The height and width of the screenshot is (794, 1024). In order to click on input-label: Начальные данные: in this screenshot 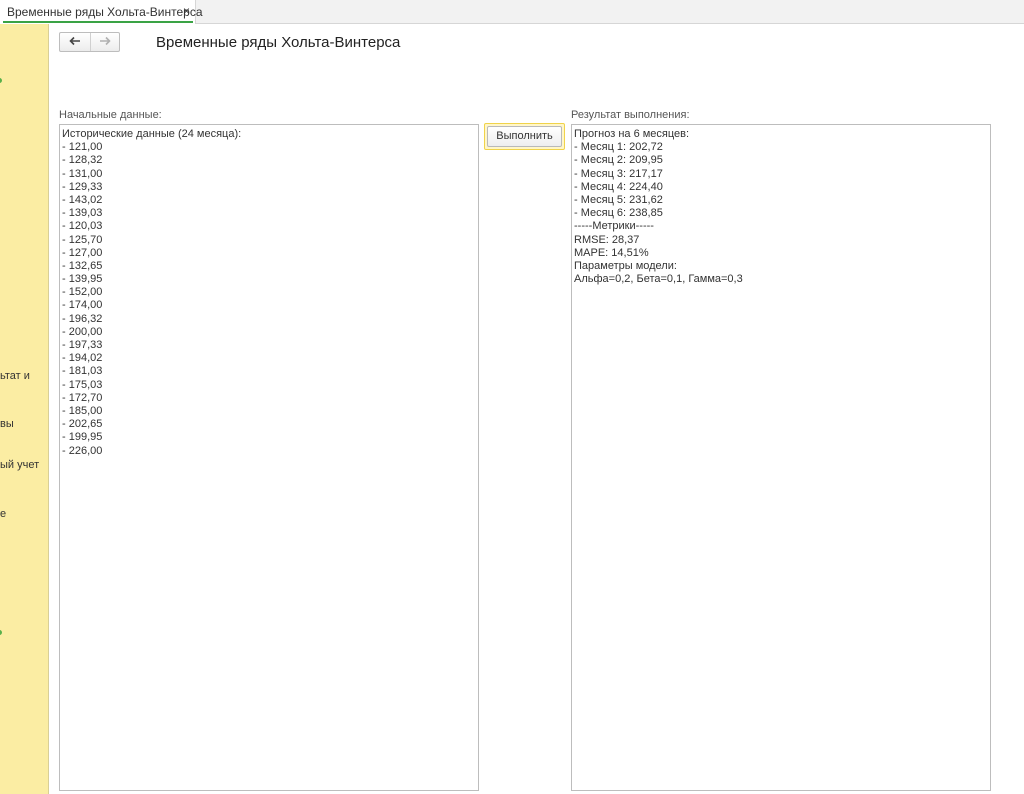, I will do `click(110, 115)`.